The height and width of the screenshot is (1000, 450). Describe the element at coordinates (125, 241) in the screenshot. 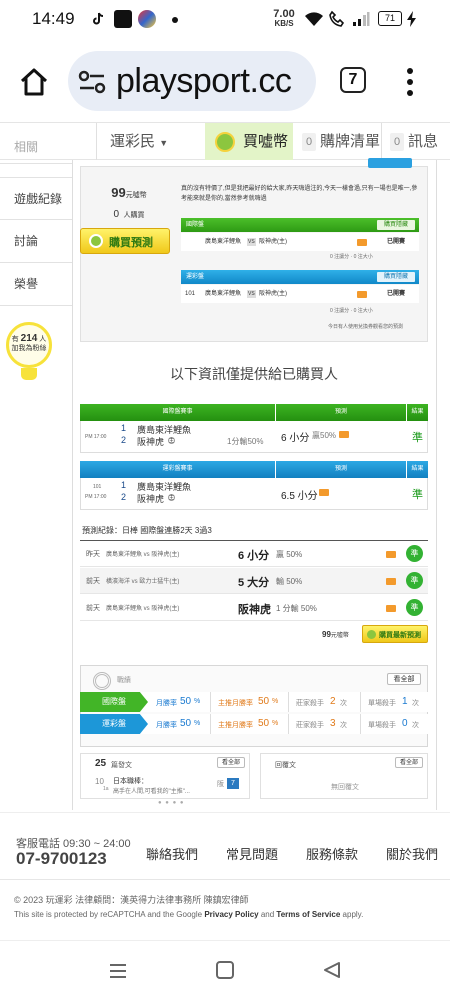

I see `buy-prediction-button: 購買預測` at that location.